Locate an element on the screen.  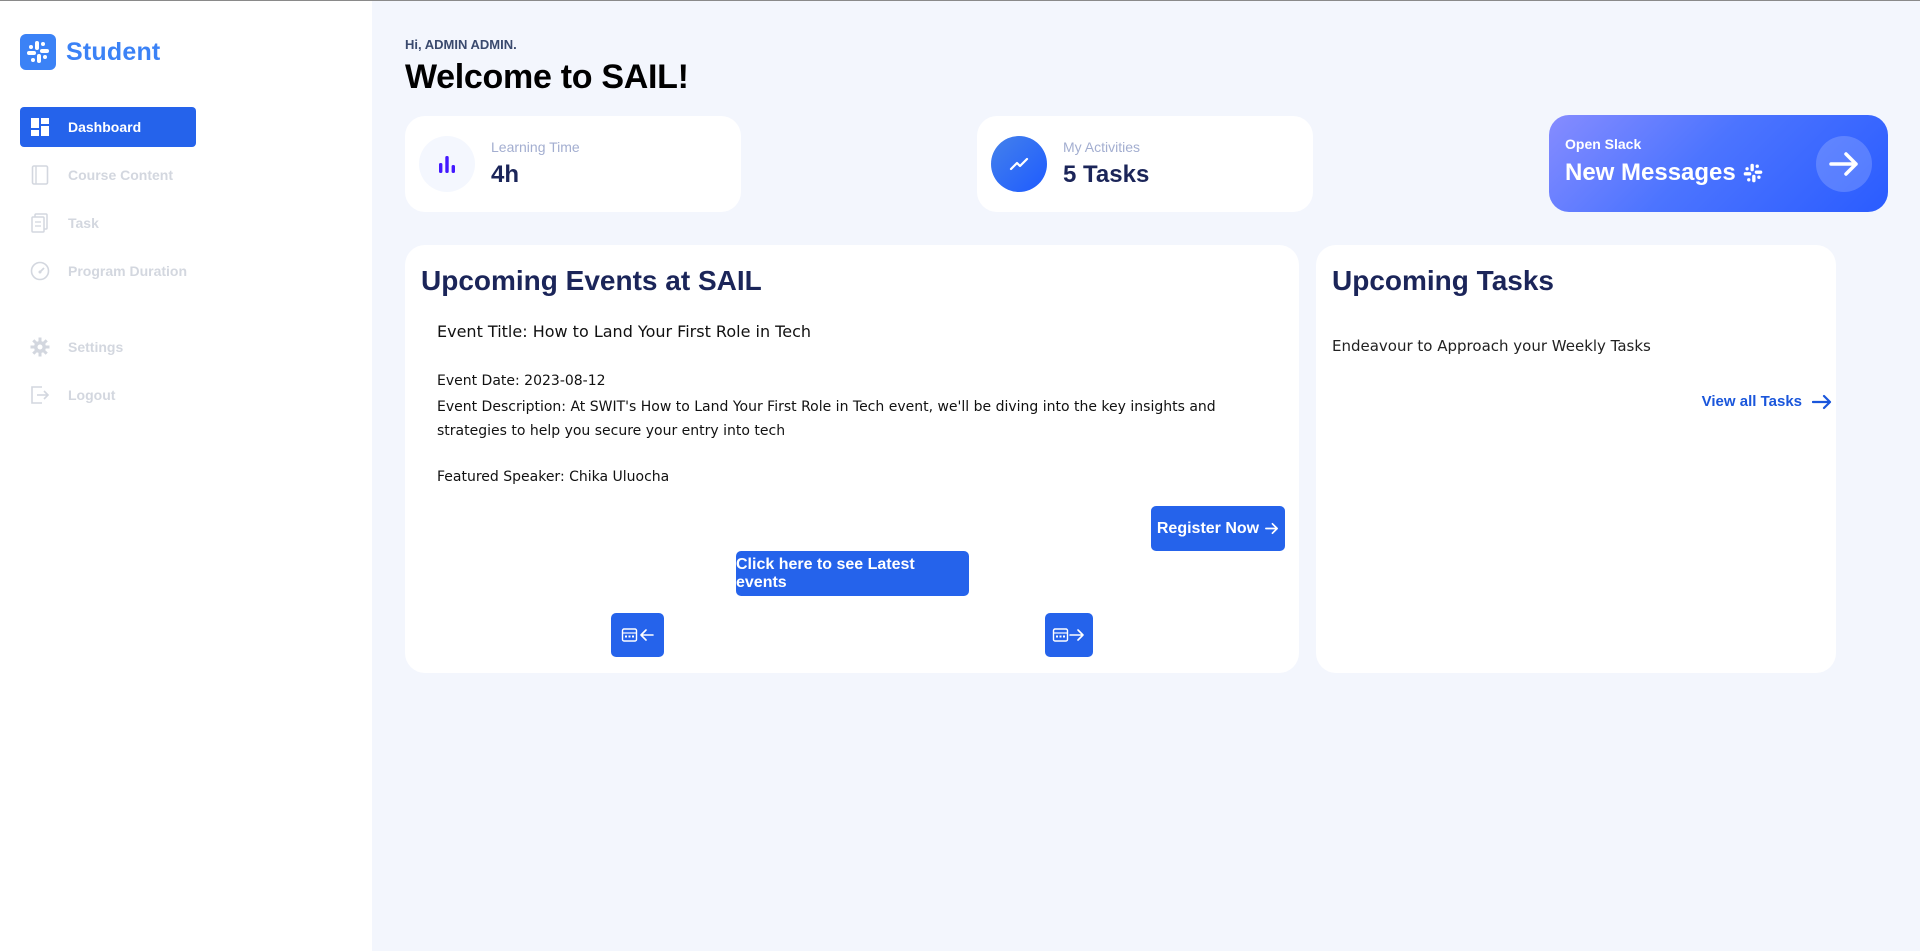
sidebar-item-label: Task is located at coordinates (83, 223).